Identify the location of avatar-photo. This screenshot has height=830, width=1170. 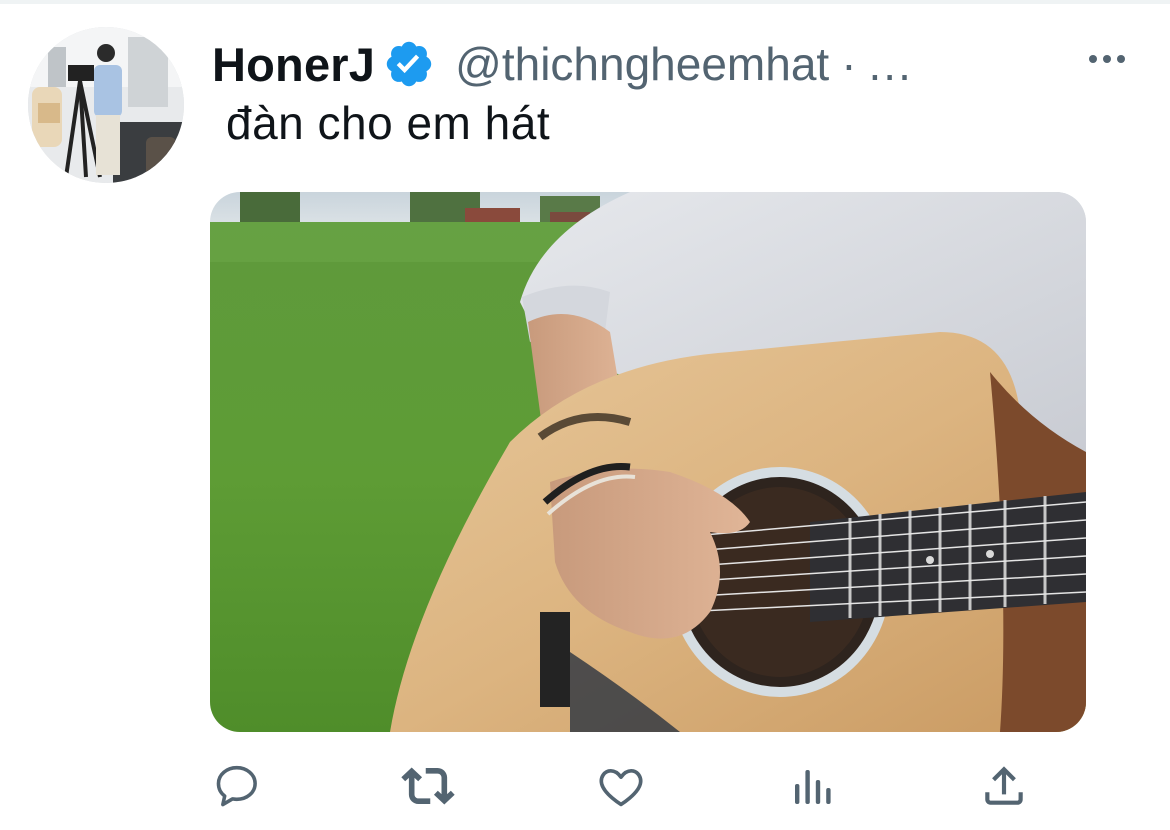
(106, 105).